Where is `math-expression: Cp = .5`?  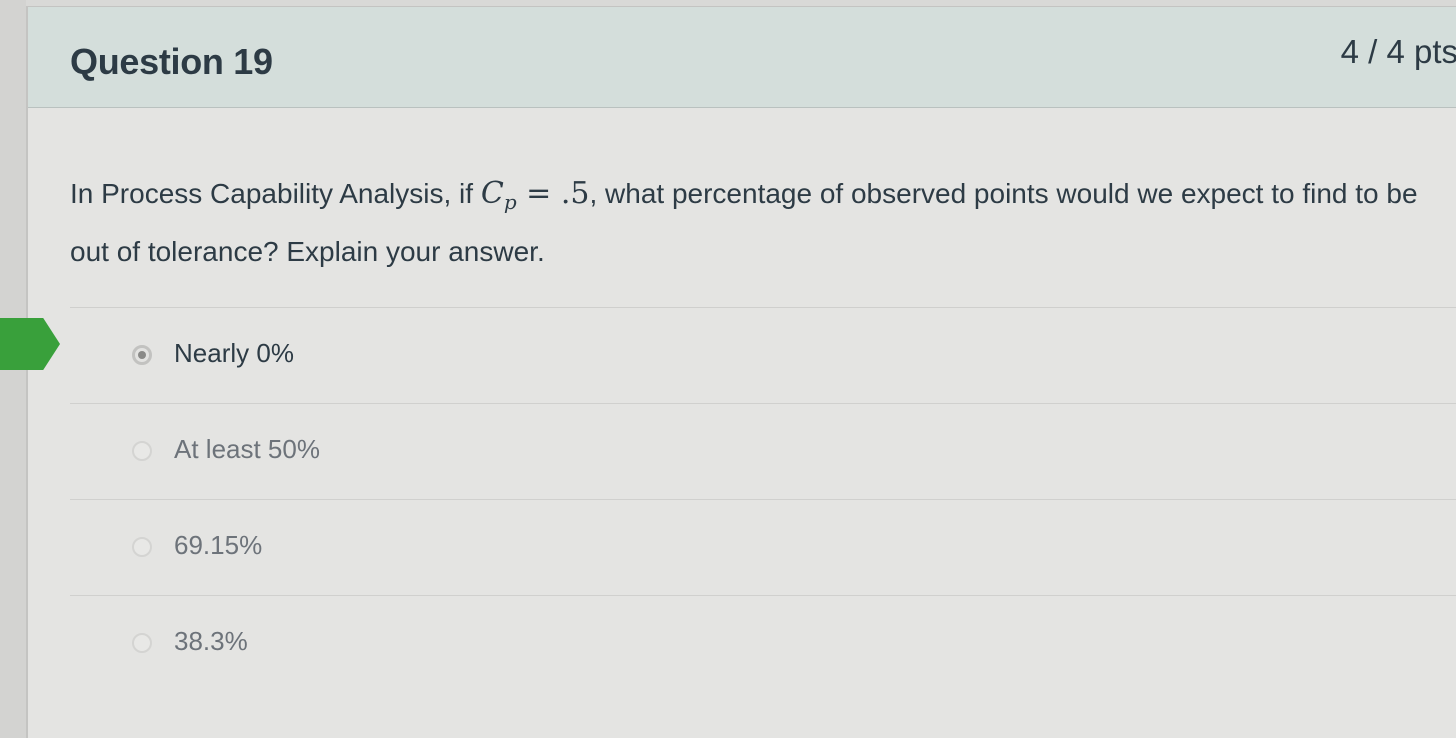
math-expression: Cp = .5 is located at coordinates (535, 195).